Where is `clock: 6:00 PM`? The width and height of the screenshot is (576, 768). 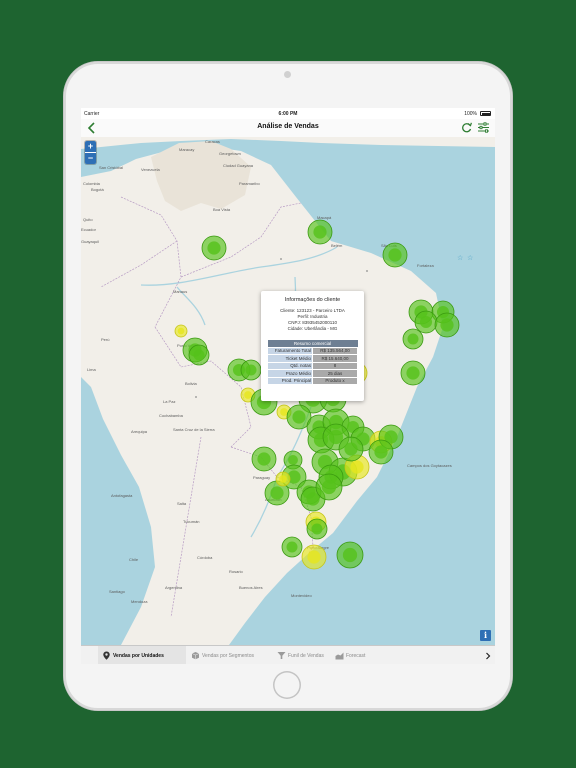
clock: 6:00 PM is located at coordinates (288, 114).